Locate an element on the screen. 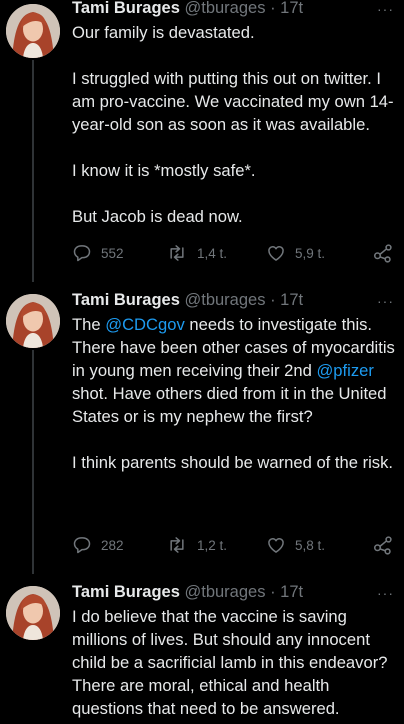  tweet-paragraph: But Jacob is dead now. is located at coordinates (157, 216).